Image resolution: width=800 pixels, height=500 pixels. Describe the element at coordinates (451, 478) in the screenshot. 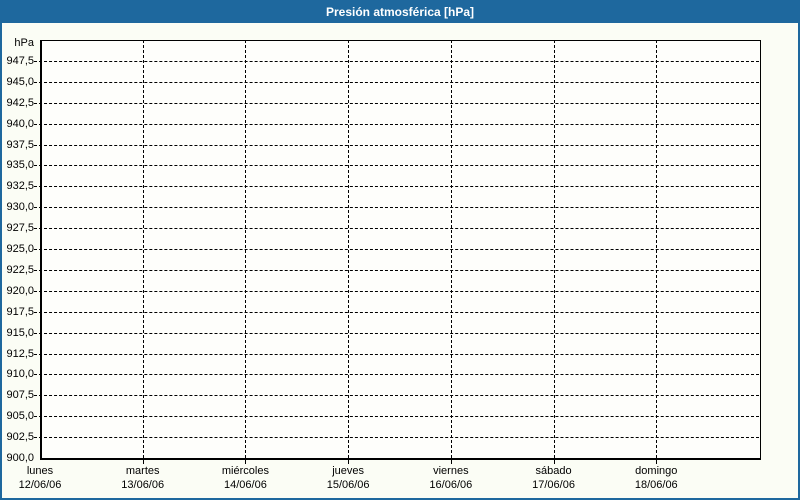

I see `x-label-block: viernes 16/06/06` at that location.